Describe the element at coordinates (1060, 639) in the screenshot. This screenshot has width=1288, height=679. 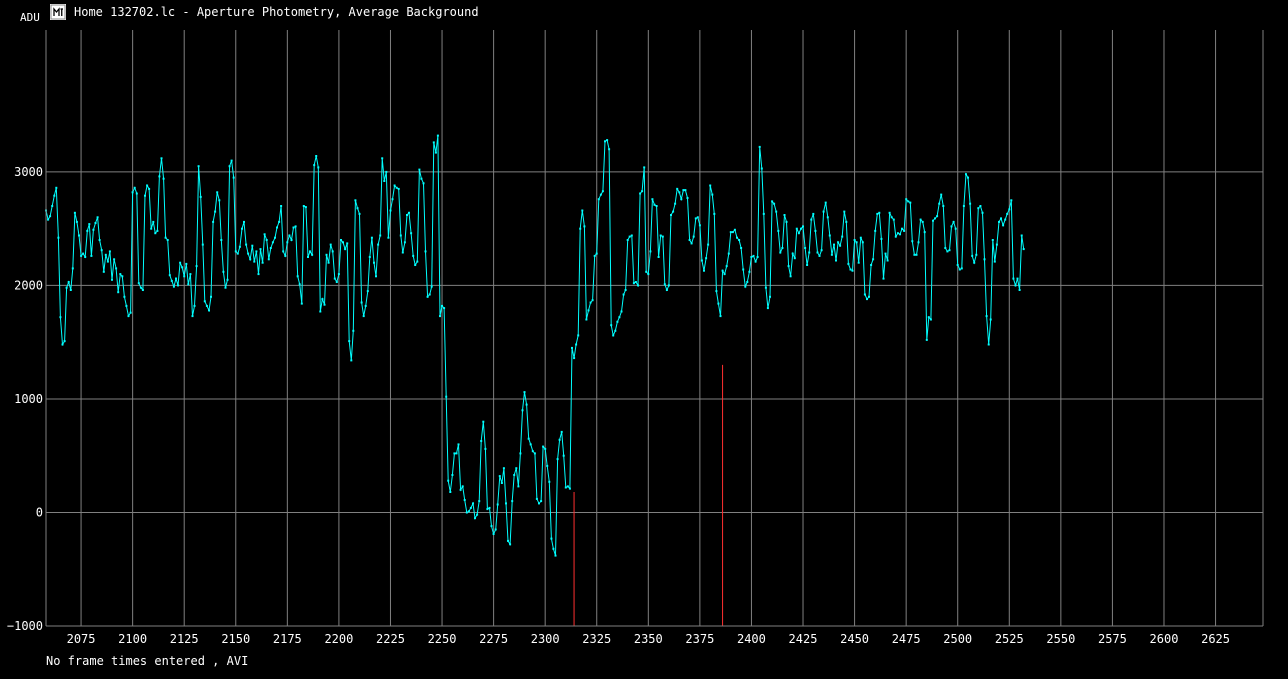
I see `x-tick-label: 2550` at that location.